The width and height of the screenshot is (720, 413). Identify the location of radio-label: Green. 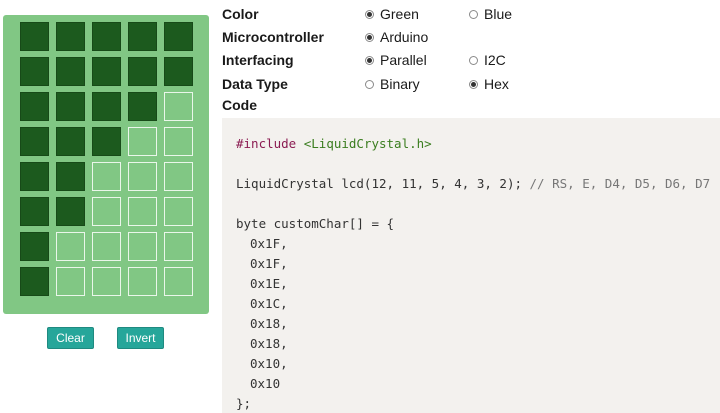
(399, 14).